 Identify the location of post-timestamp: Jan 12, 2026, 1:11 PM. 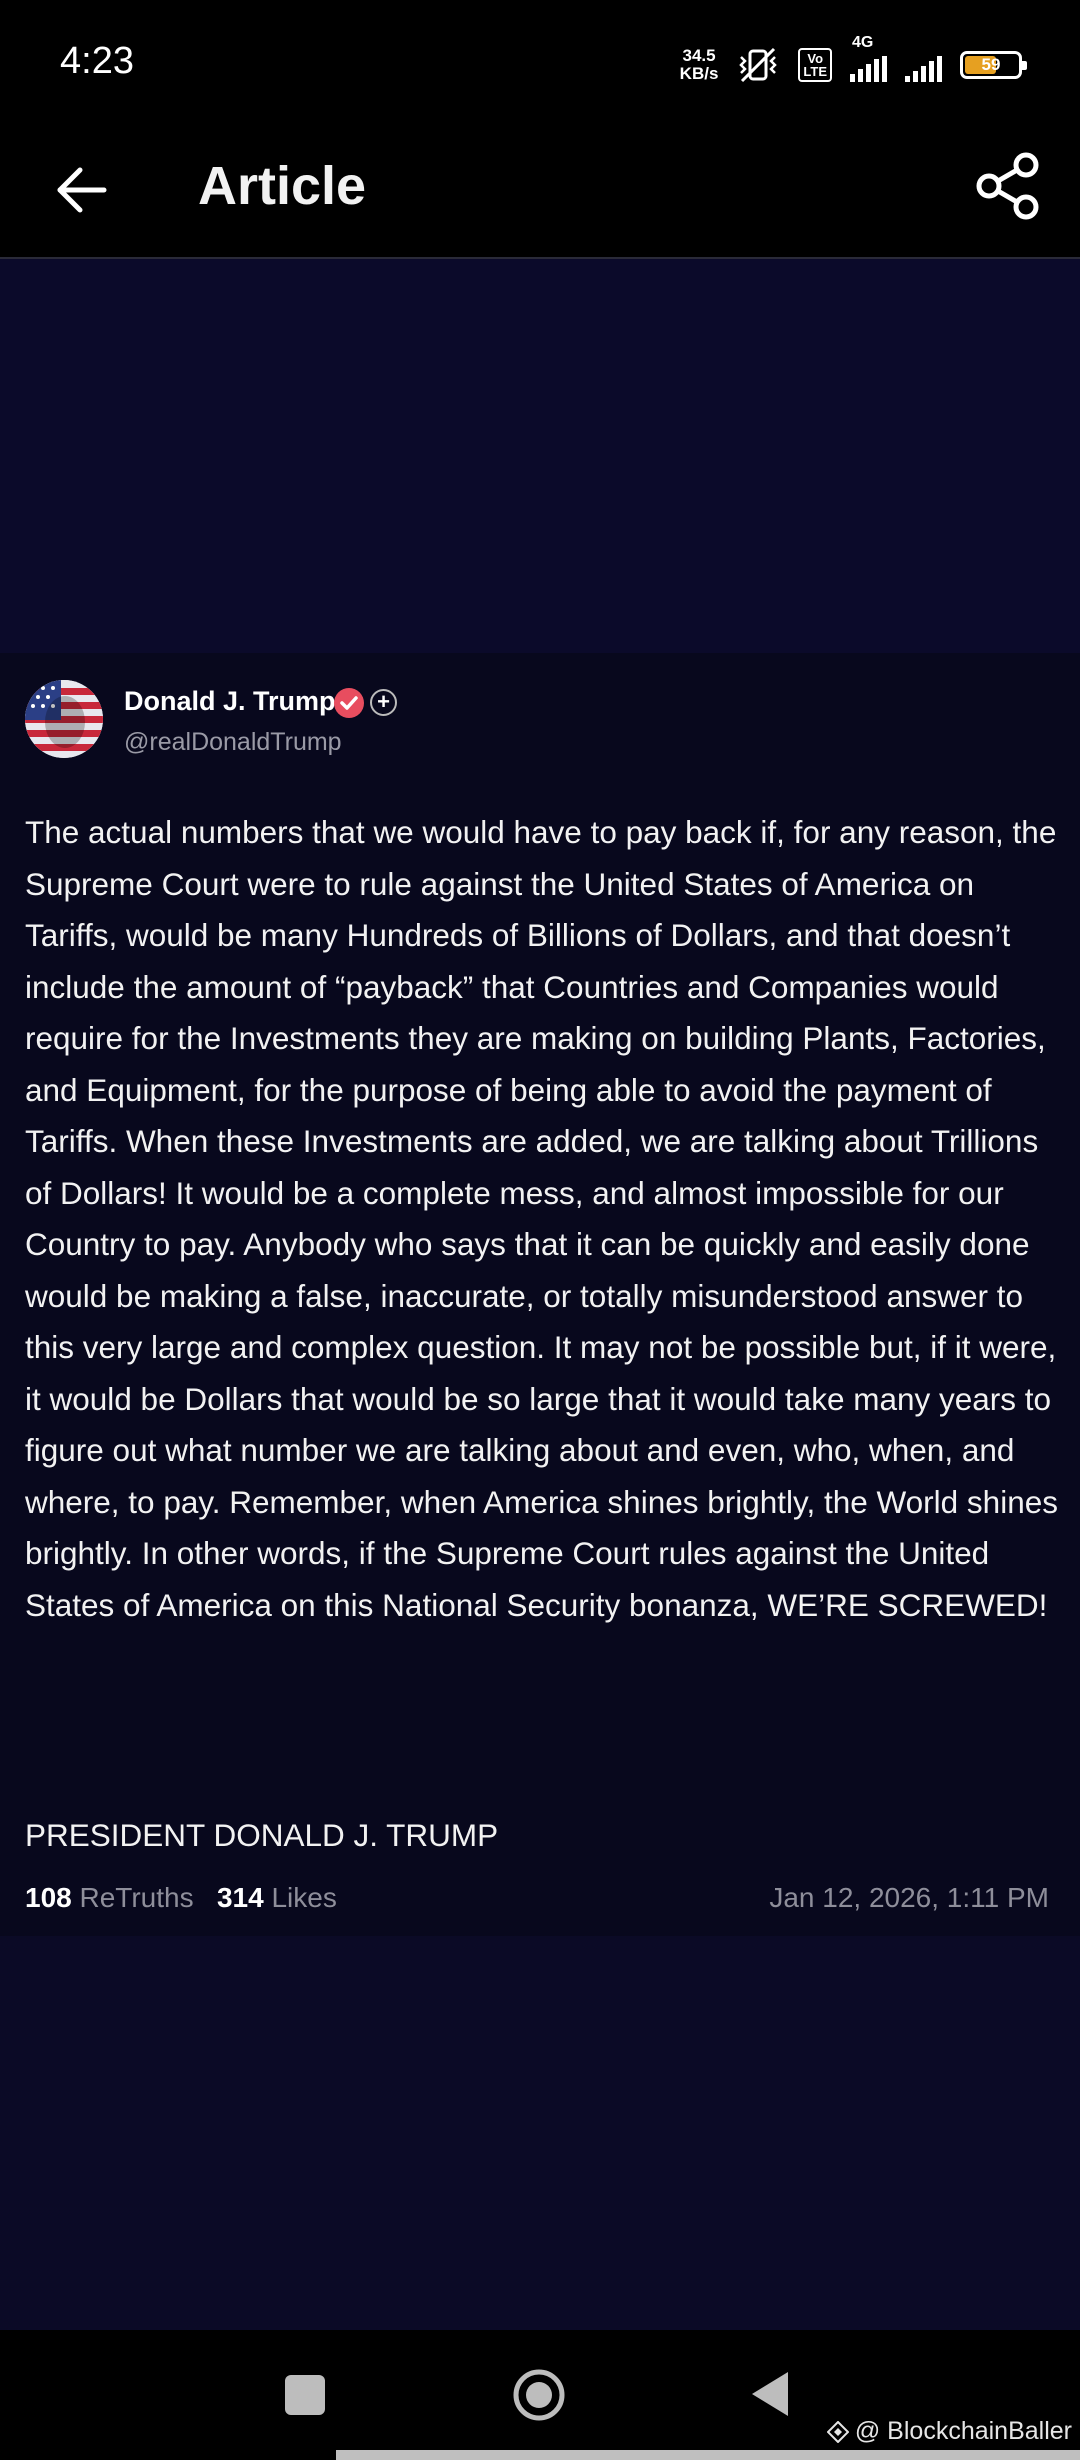
(909, 1897).